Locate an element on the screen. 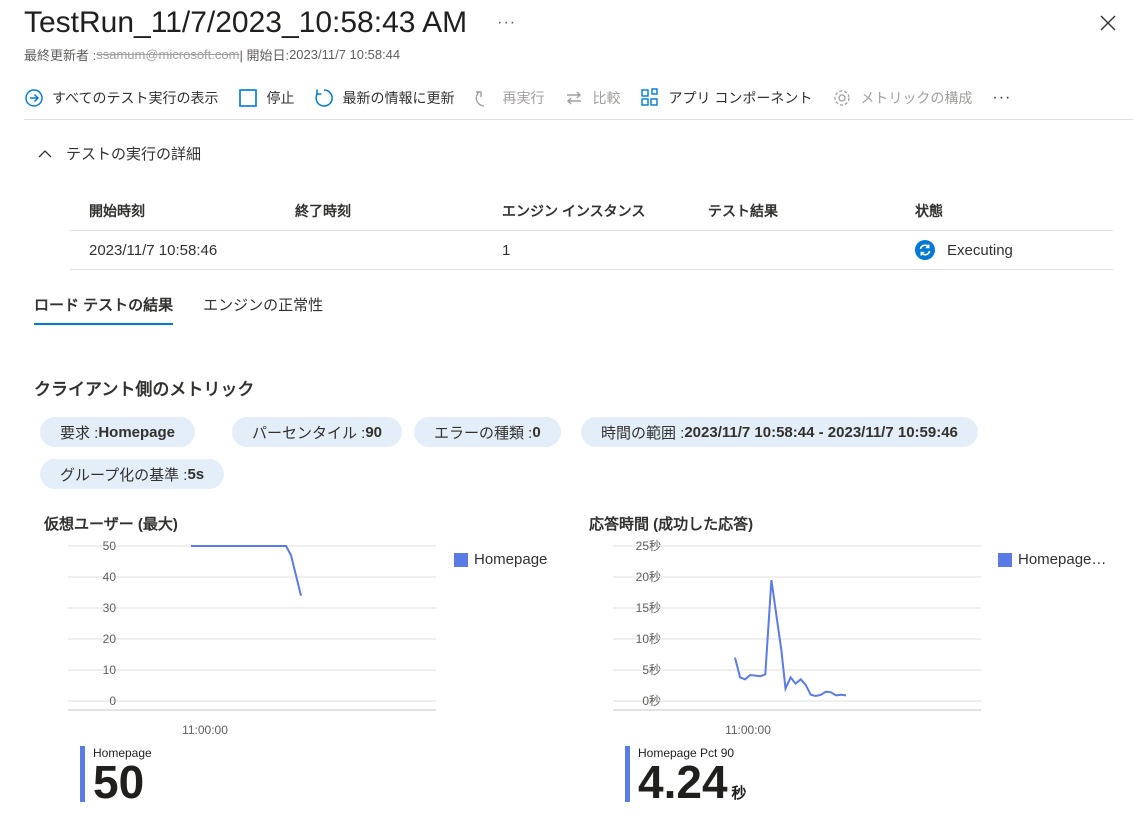  configure-metrics-label: メトリックの構成 is located at coordinates (916, 98).